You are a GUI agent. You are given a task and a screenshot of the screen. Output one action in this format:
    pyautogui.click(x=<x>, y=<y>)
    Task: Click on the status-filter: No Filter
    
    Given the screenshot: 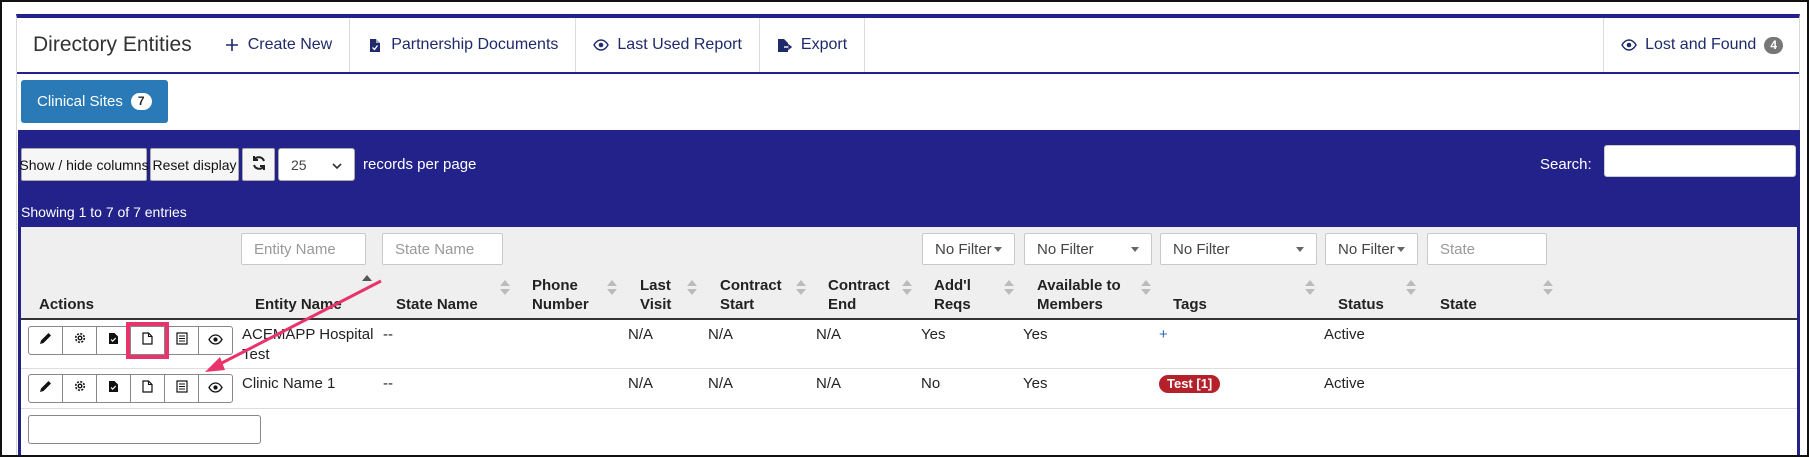 What is the action you would take?
    pyautogui.click(x=1371, y=249)
    